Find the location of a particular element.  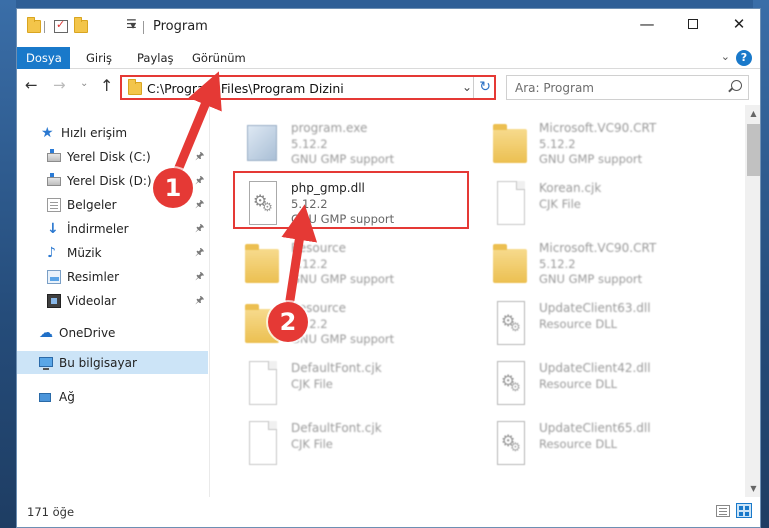

file-name: UpdateClient65.dll is located at coordinates (595, 428).